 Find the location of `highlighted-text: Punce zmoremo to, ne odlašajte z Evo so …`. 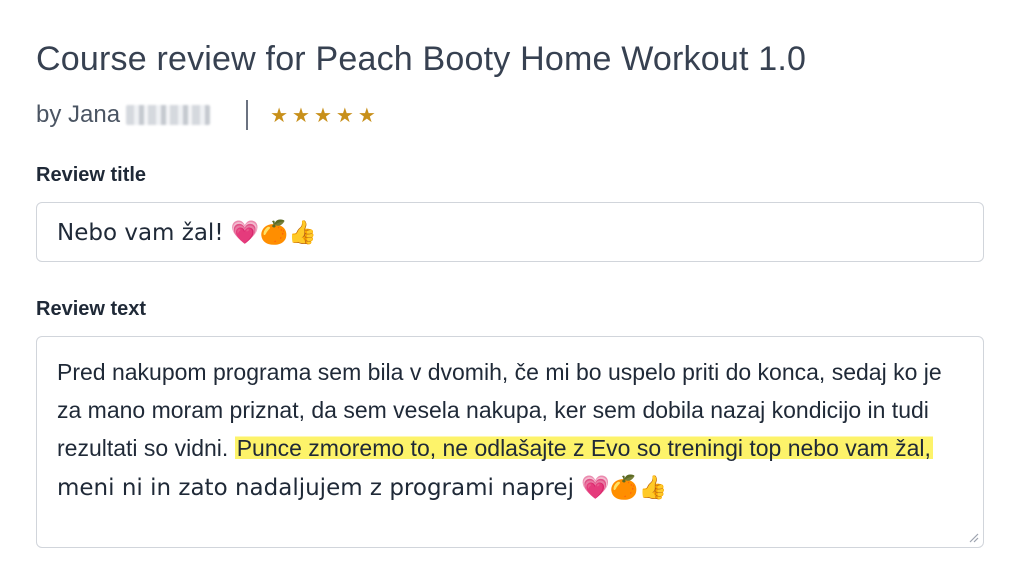

highlighted-text: Punce zmoremo to, ne odlašajte z Evo so … is located at coordinates (583, 448).